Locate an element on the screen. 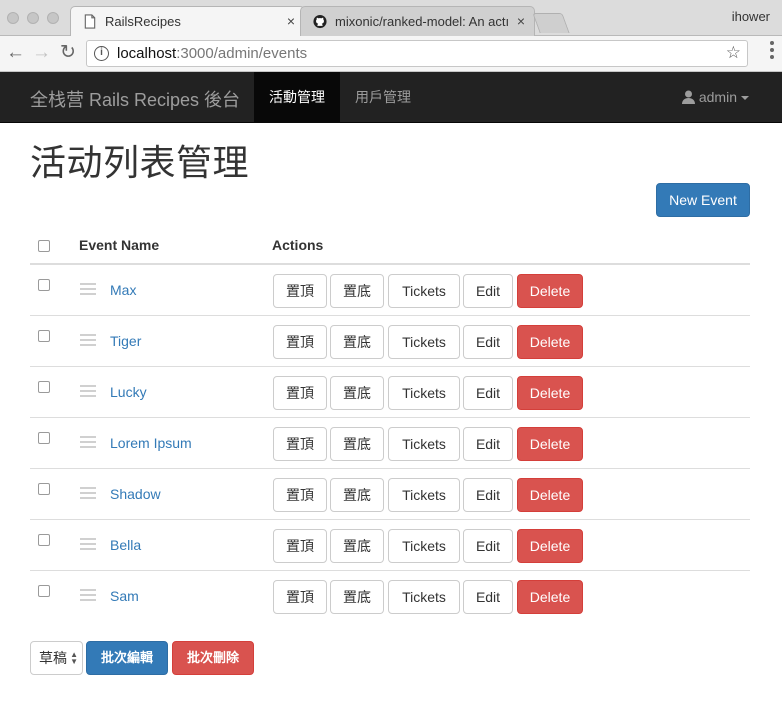 The width and height of the screenshot is (782, 718). reload-icon: ↻ is located at coordinates (68, 53).